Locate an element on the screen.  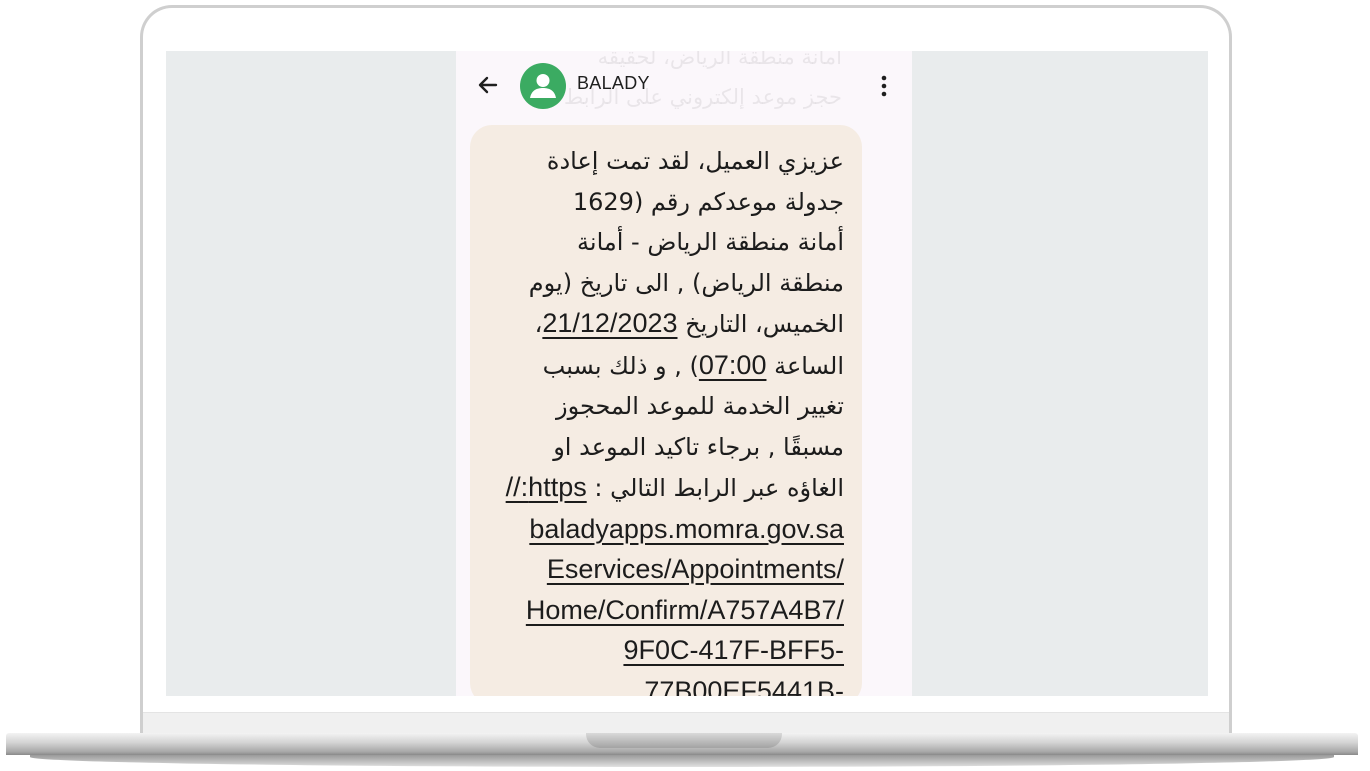
message-line: عزيزي العميل، لقد تمت إعادة is located at coordinates (695, 161).